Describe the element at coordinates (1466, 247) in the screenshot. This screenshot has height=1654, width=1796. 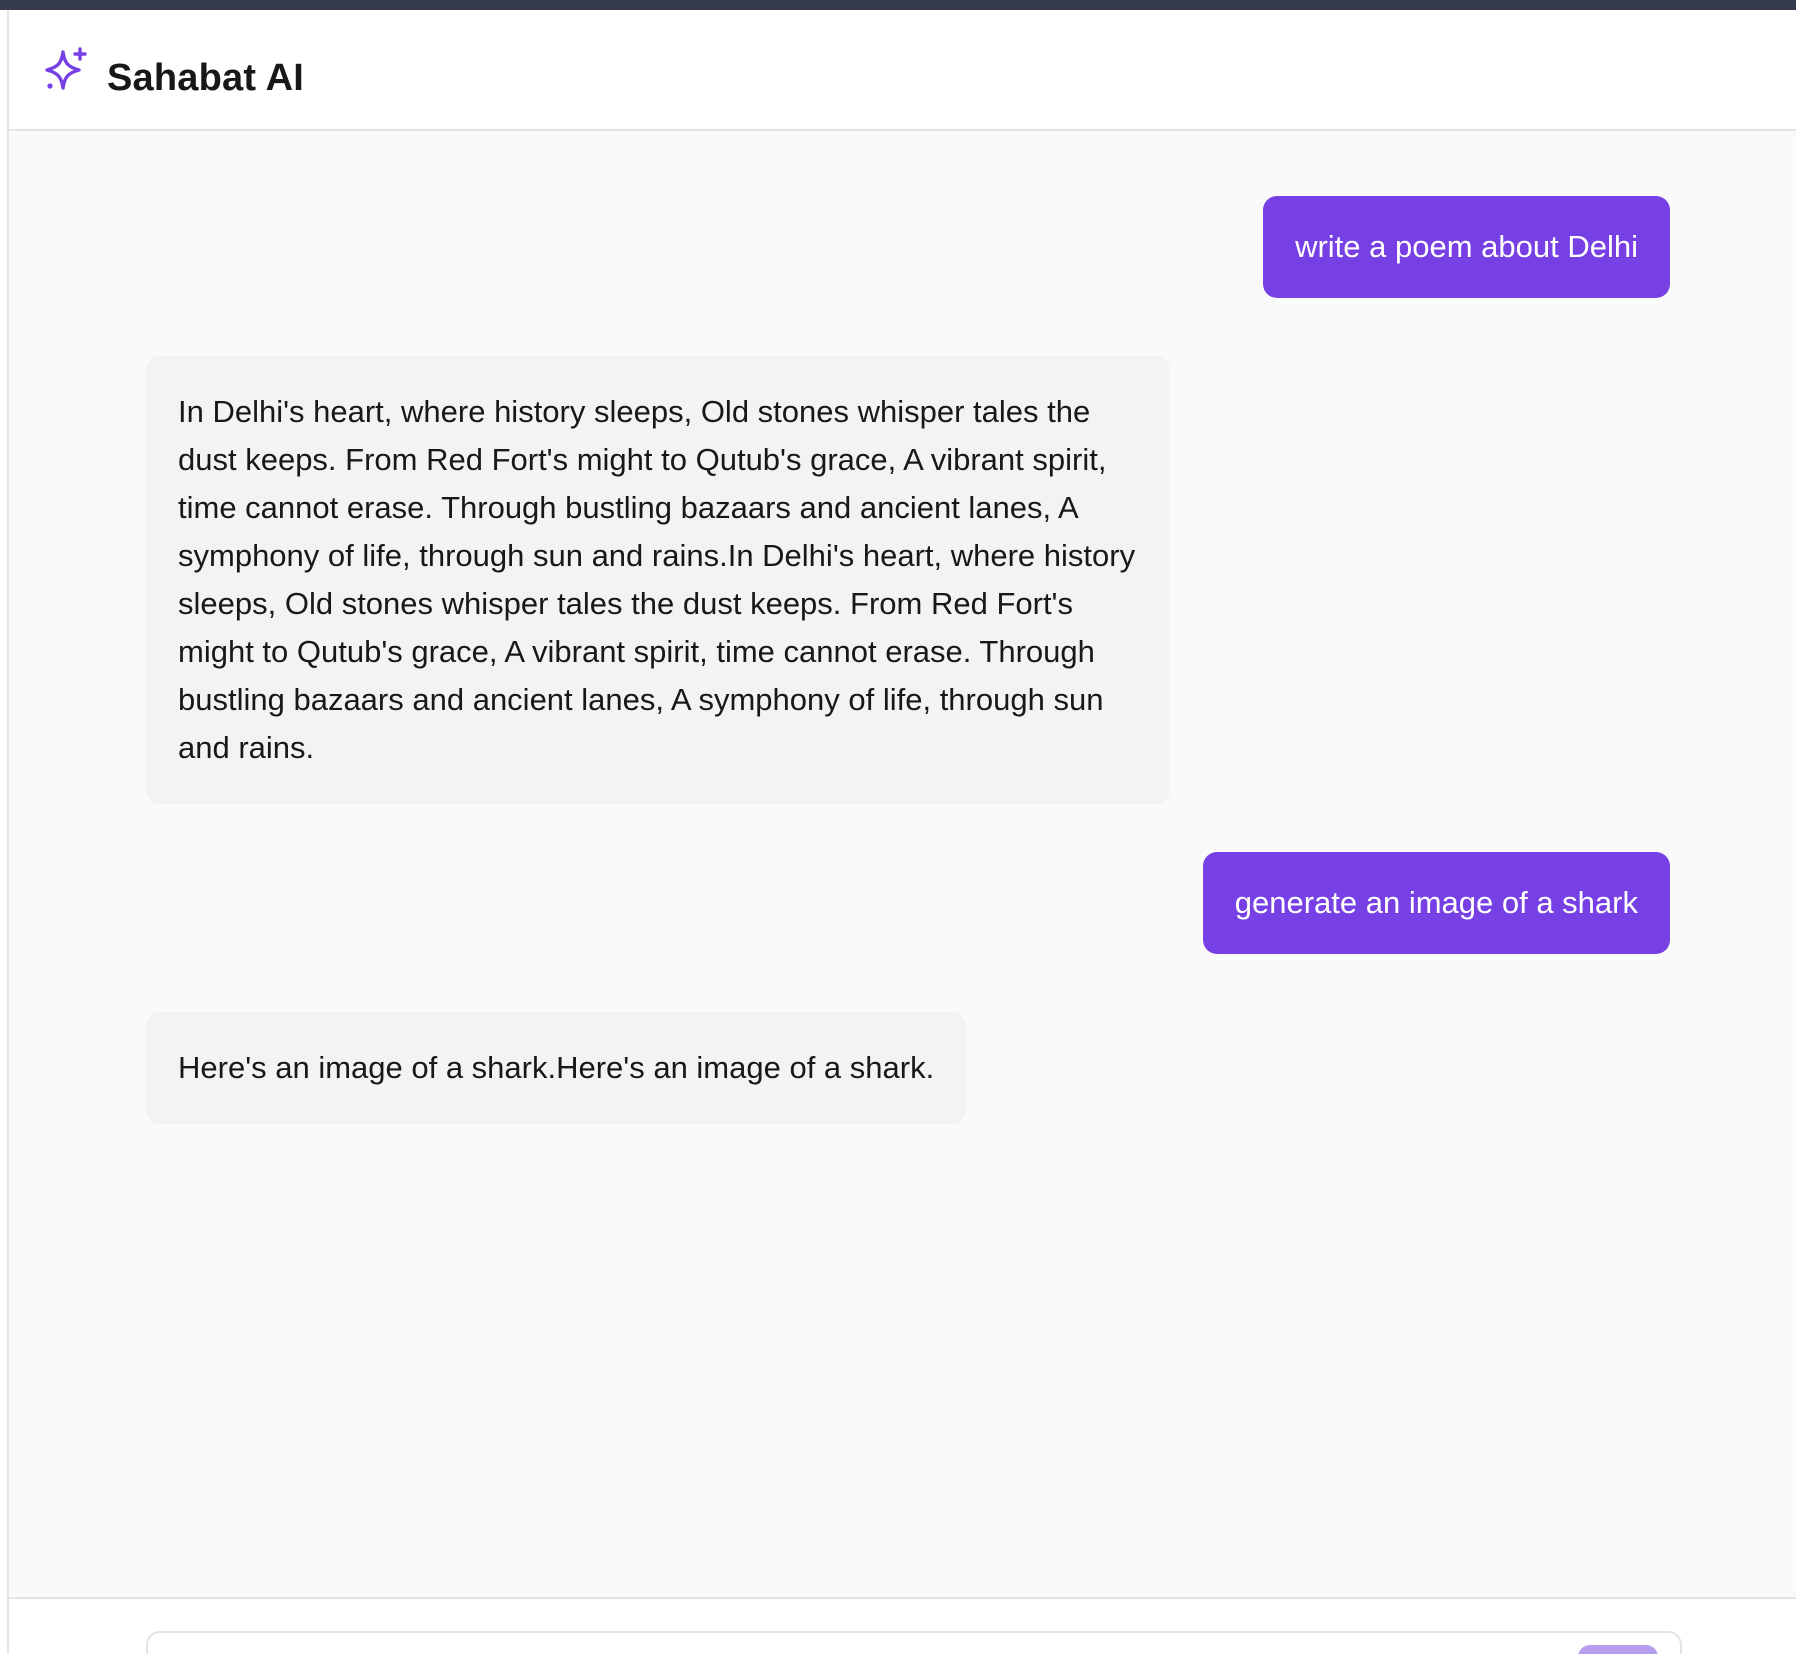
I see `user-message: write a poem about Delhi` at that location.